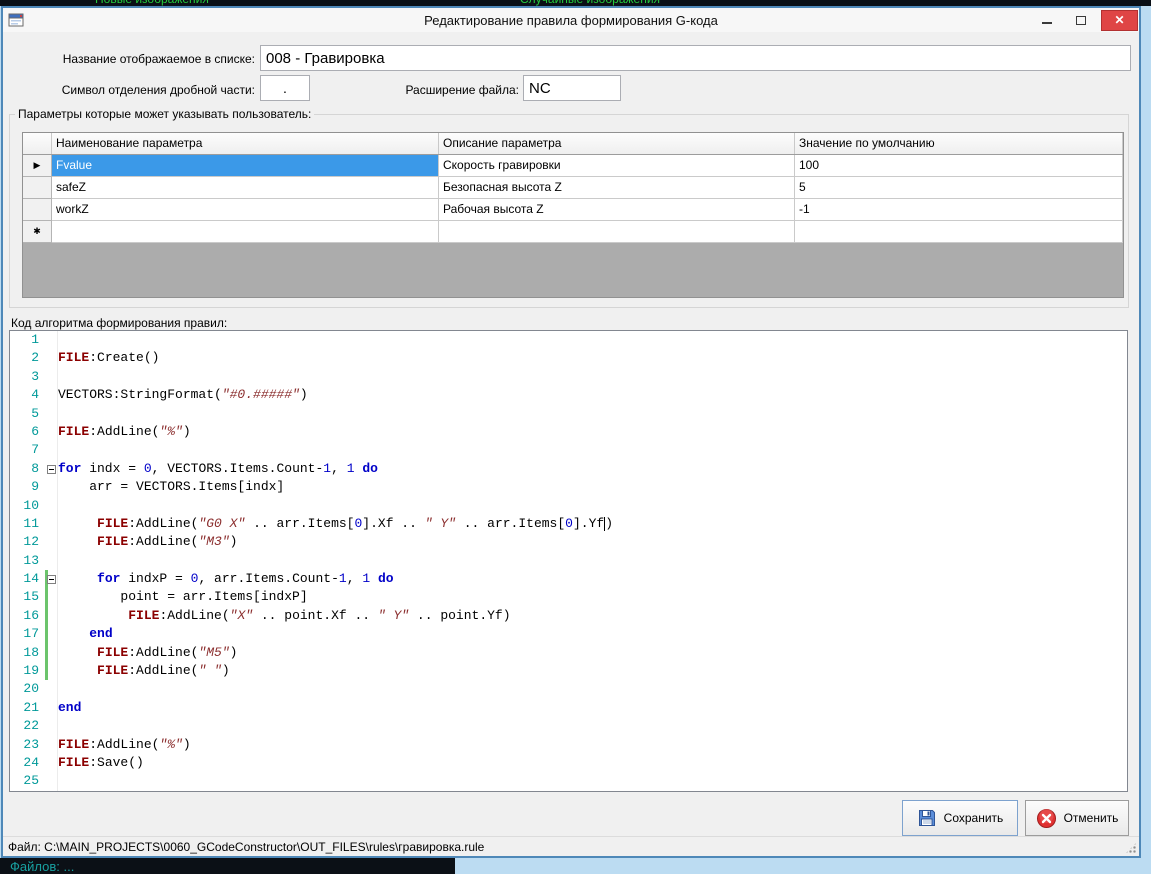 Image resolution: width=1151 pixels, height=874 pixels. Describe the element at coordinates (592, 653) in the screenshot. I see `code-text: FILE:AddLine("M5")` at that location.